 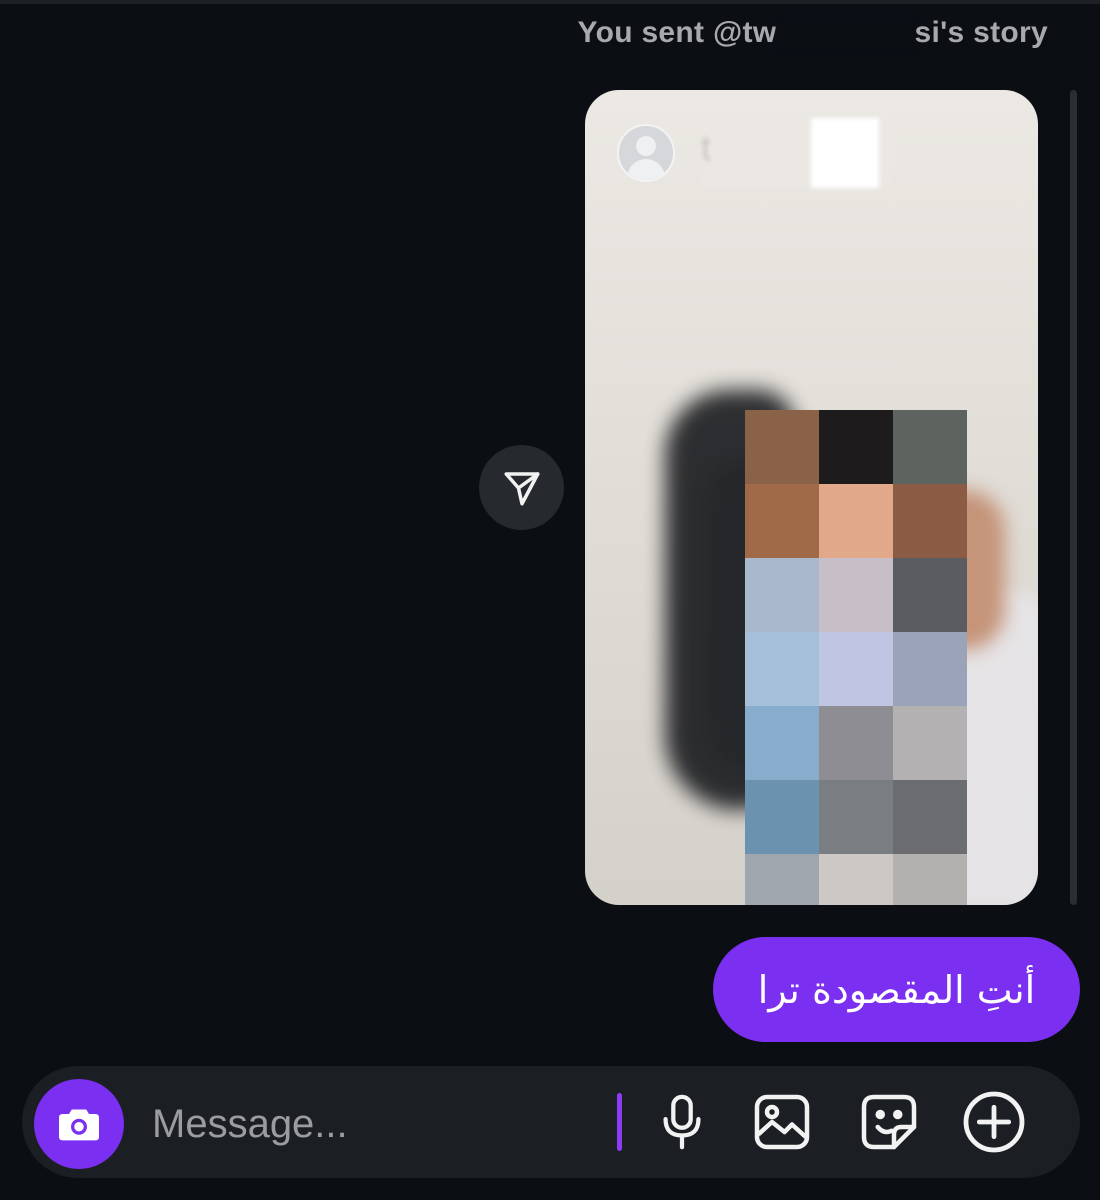 I want to click on image-icon, so click(x=782, y=1122).